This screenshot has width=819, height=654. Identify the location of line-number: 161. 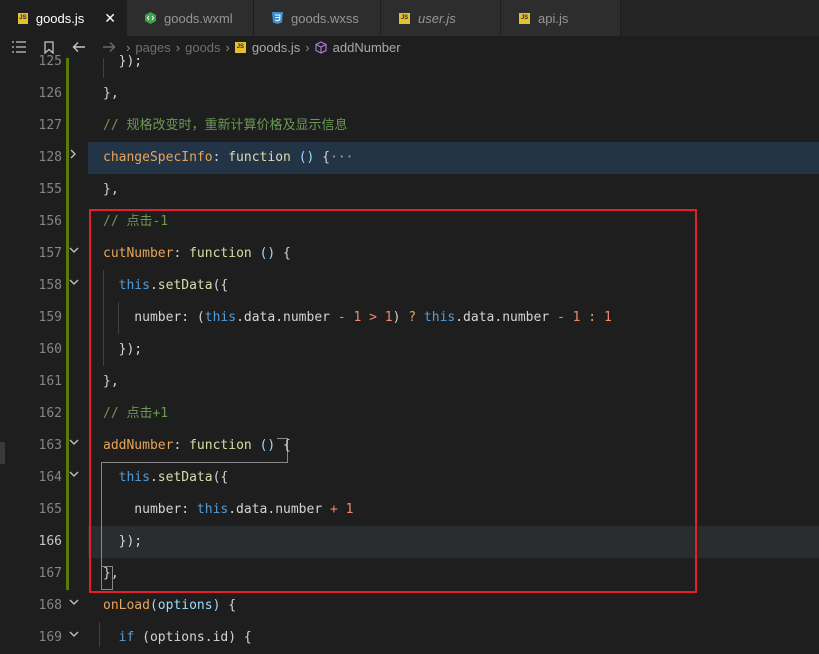
(50, 381).